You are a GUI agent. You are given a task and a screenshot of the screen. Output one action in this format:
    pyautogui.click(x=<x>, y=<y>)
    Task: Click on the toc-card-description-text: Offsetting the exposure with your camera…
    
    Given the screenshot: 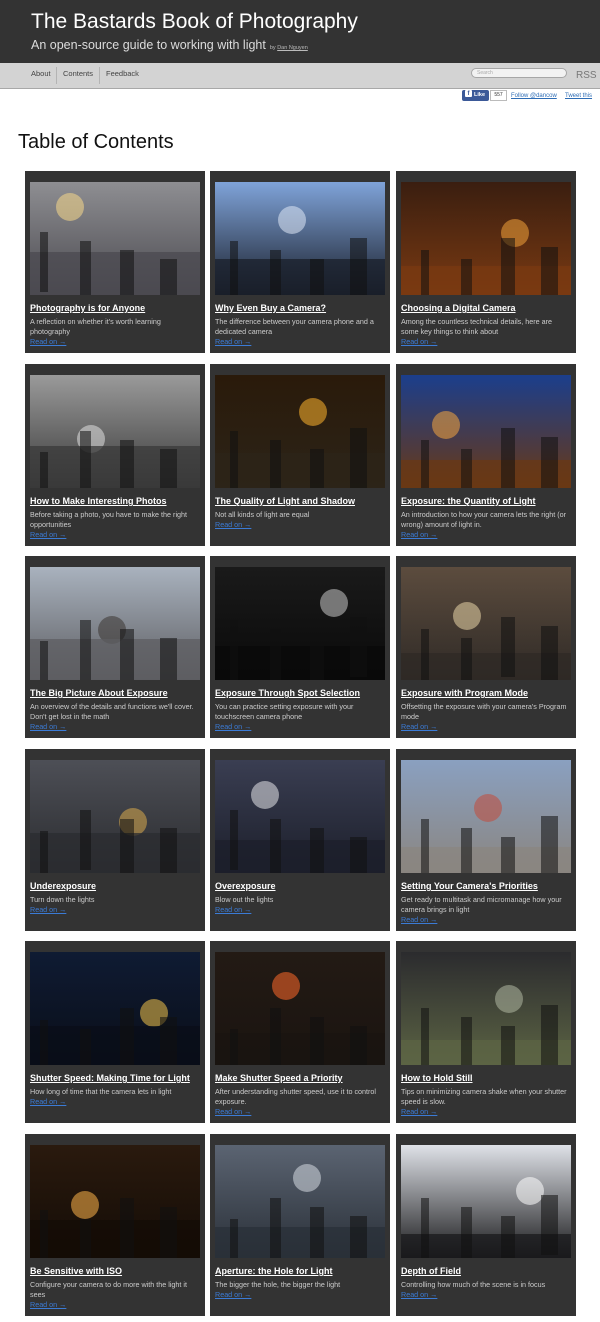 What is the action you would take?
    pyautogui.click(x=484, y=711)
    